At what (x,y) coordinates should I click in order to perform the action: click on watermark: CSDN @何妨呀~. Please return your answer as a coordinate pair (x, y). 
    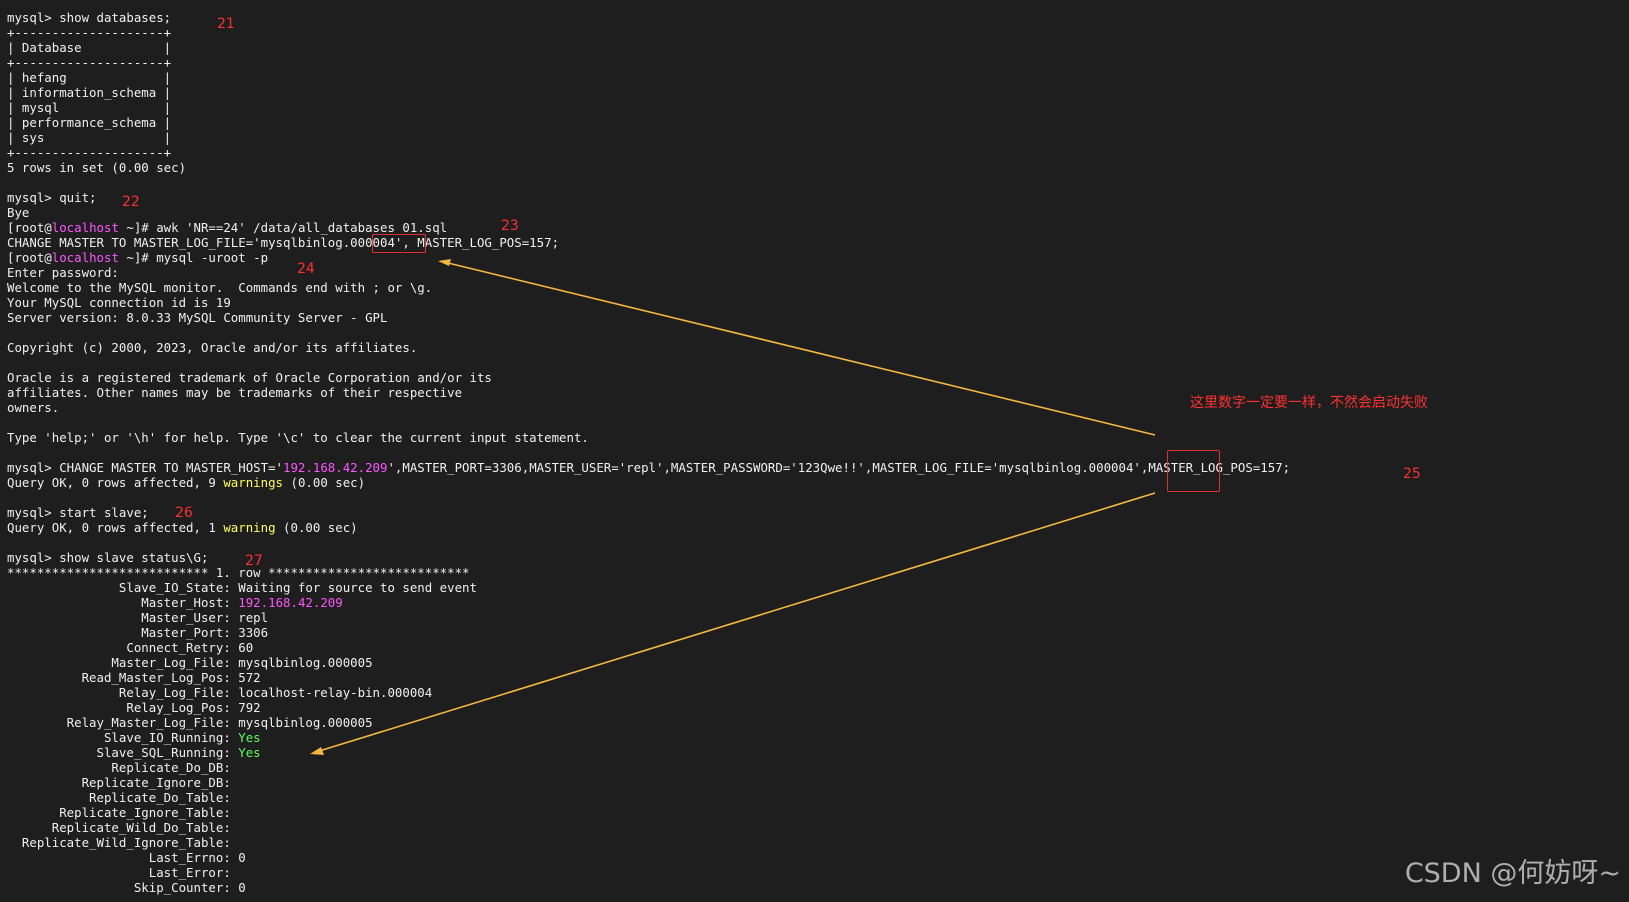
    Looking at the image, I should click on (1512, 873).